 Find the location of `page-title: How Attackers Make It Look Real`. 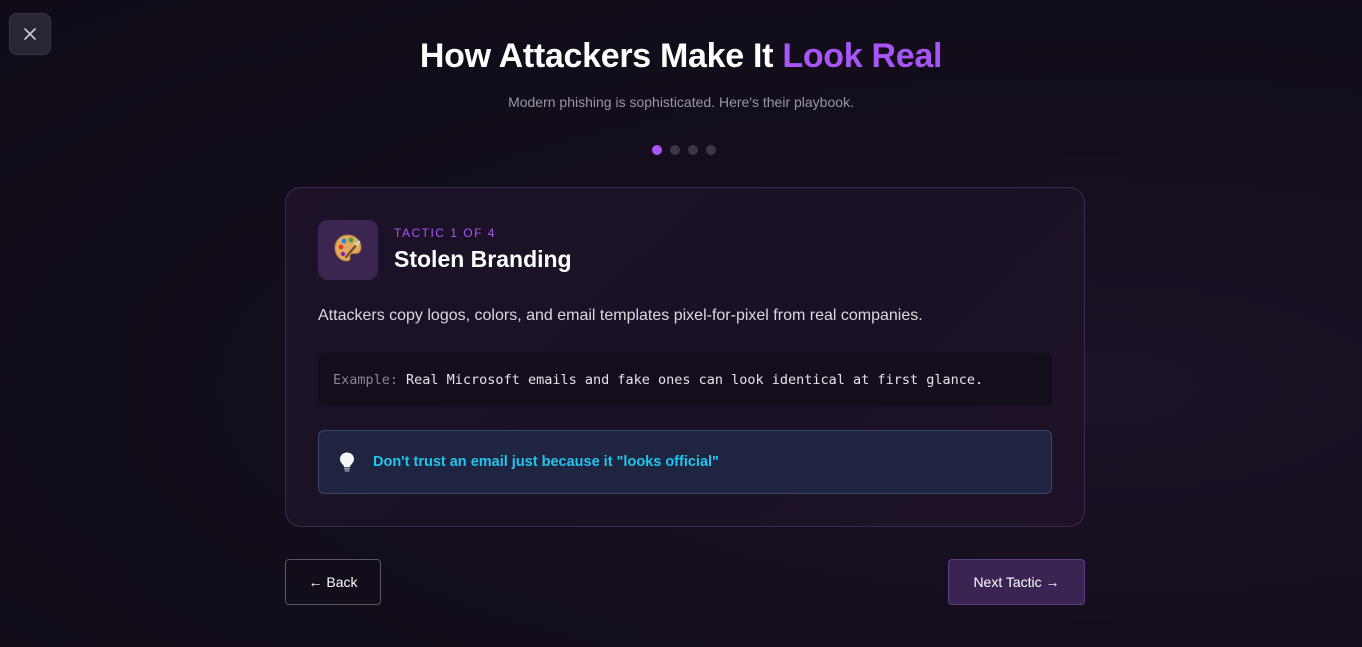

page-title: How Attackers Make It Look Real is located at coordinates (681, 56).